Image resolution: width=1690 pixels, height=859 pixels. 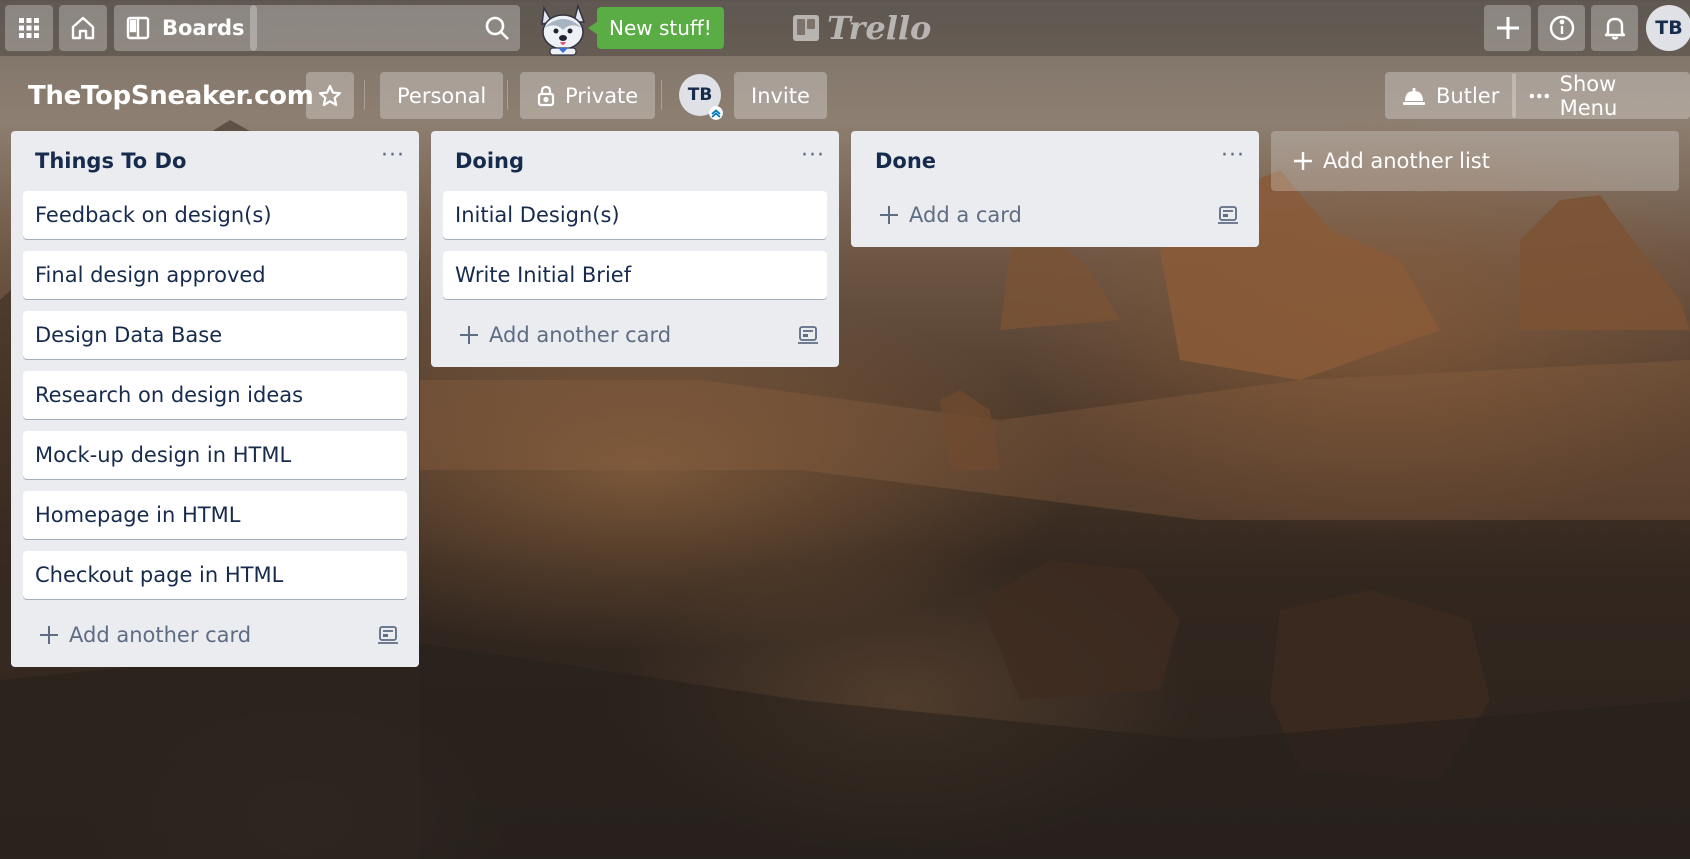 I want to click on invite-button: Invite, so click(x=780, y=95).